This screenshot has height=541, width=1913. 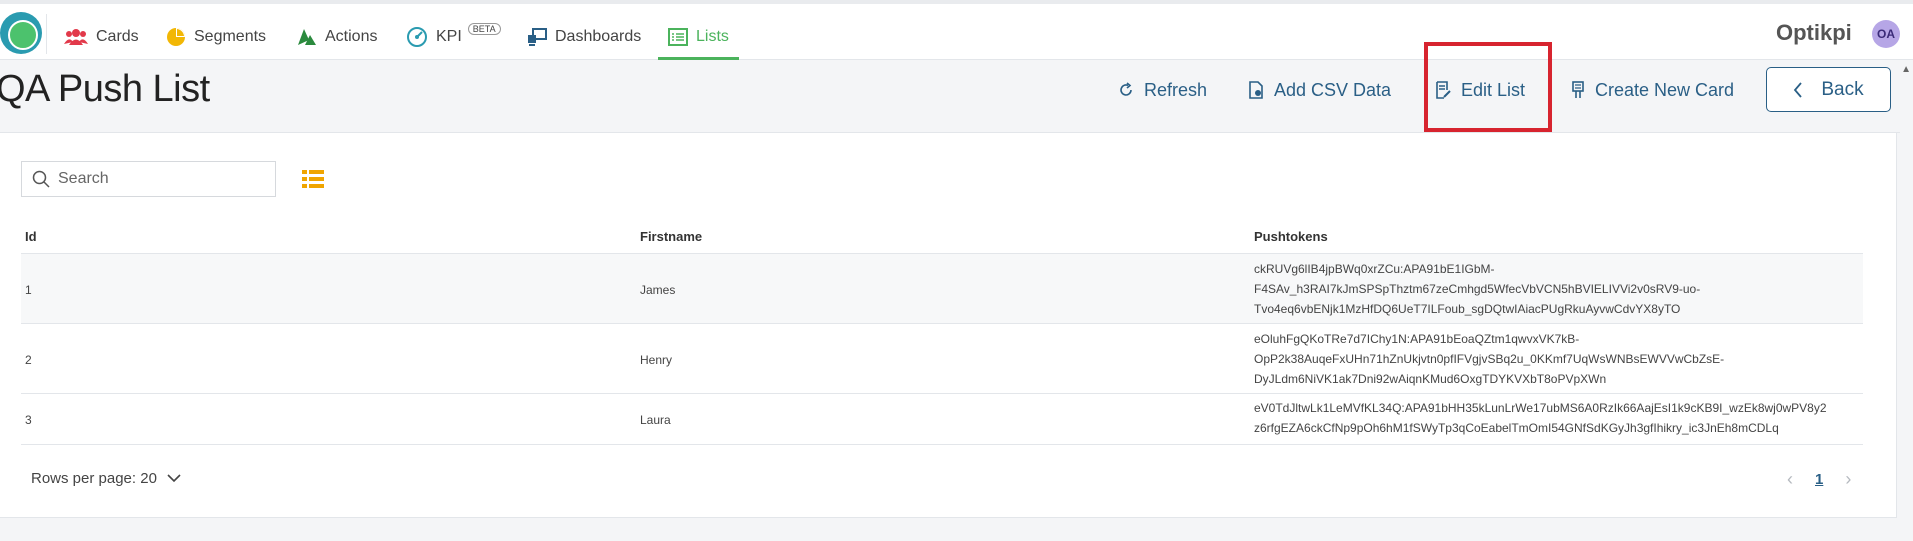 What do you see at coordinates (307, 37) in the screenshot?
I see `actions-icon` at bounding box center [307, 37].